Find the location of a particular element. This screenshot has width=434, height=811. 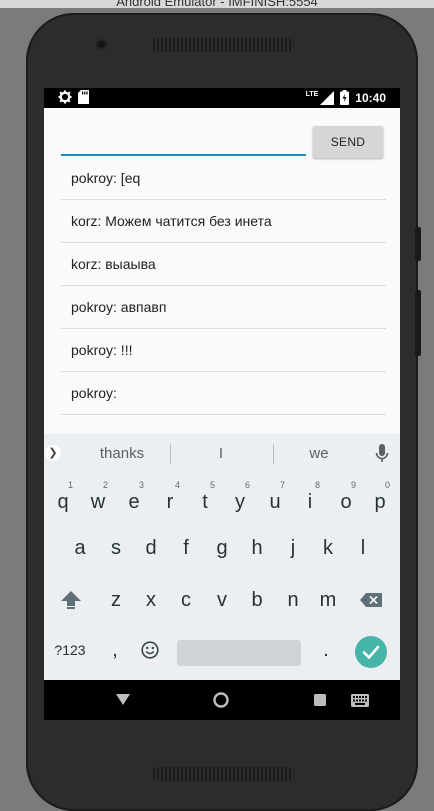

keyboard-icon is located at coordinates (360, 700).